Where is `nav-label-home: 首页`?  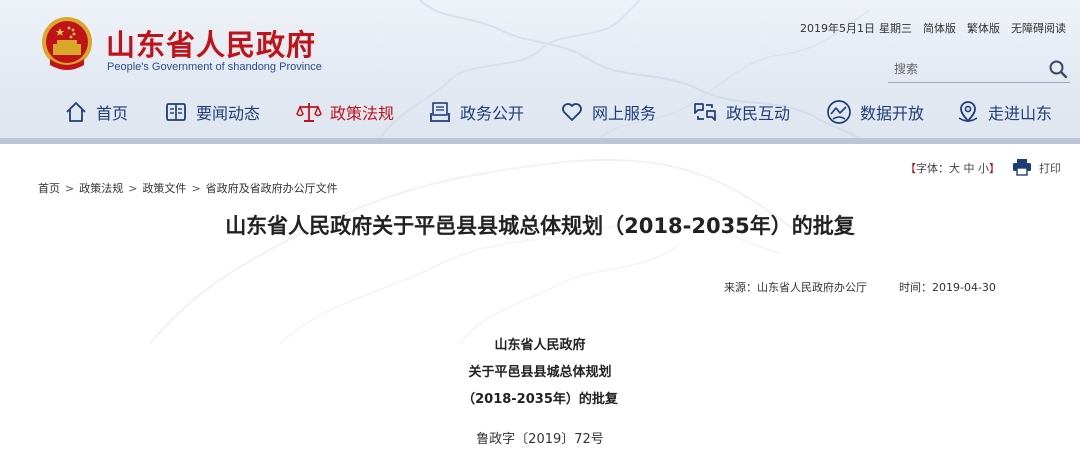
nav-label-home: 首页 is located at coordinates (112, 113).